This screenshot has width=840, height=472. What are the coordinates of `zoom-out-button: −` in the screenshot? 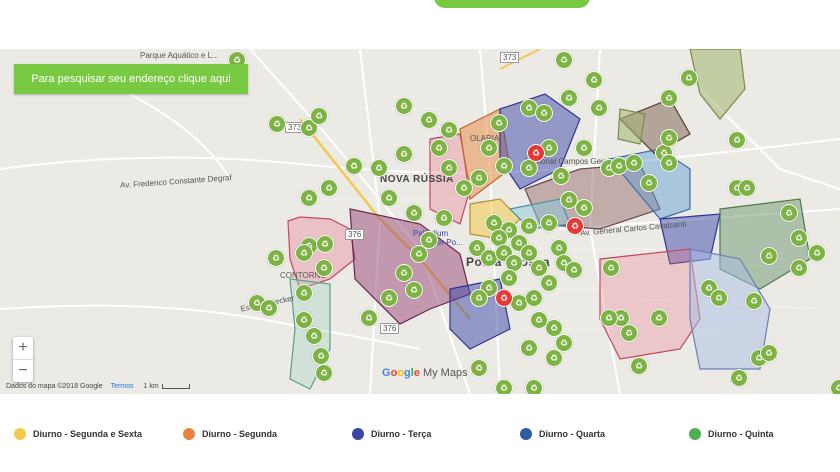 It's located at (23, 371).